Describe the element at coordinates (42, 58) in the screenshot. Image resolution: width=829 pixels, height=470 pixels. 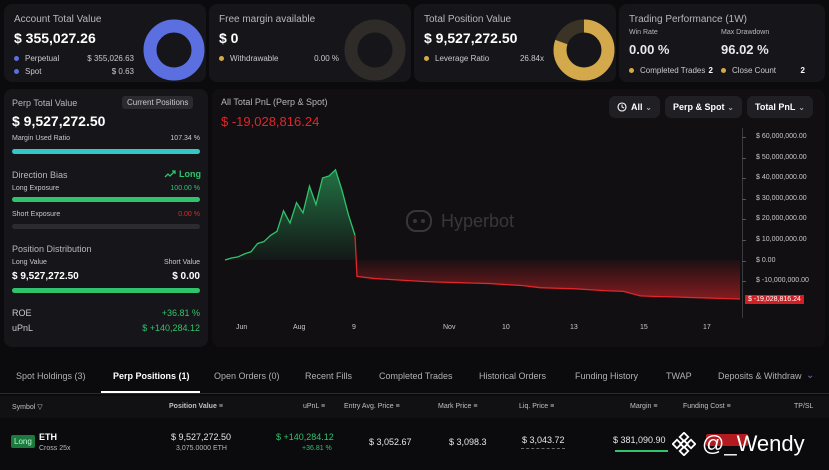
I see `perpetual-label: Perpetual` at that location.